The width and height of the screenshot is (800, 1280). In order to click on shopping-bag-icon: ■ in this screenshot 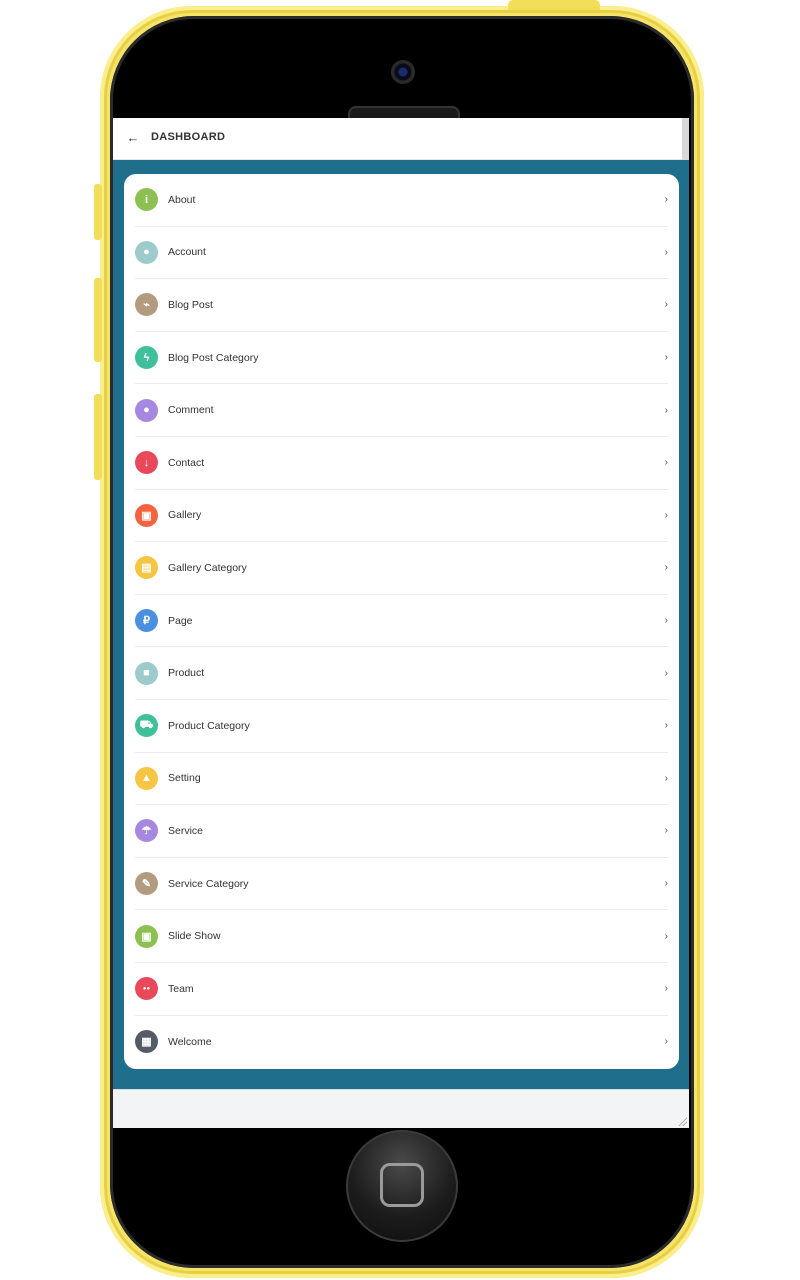, I will do `click(146, 673)`.